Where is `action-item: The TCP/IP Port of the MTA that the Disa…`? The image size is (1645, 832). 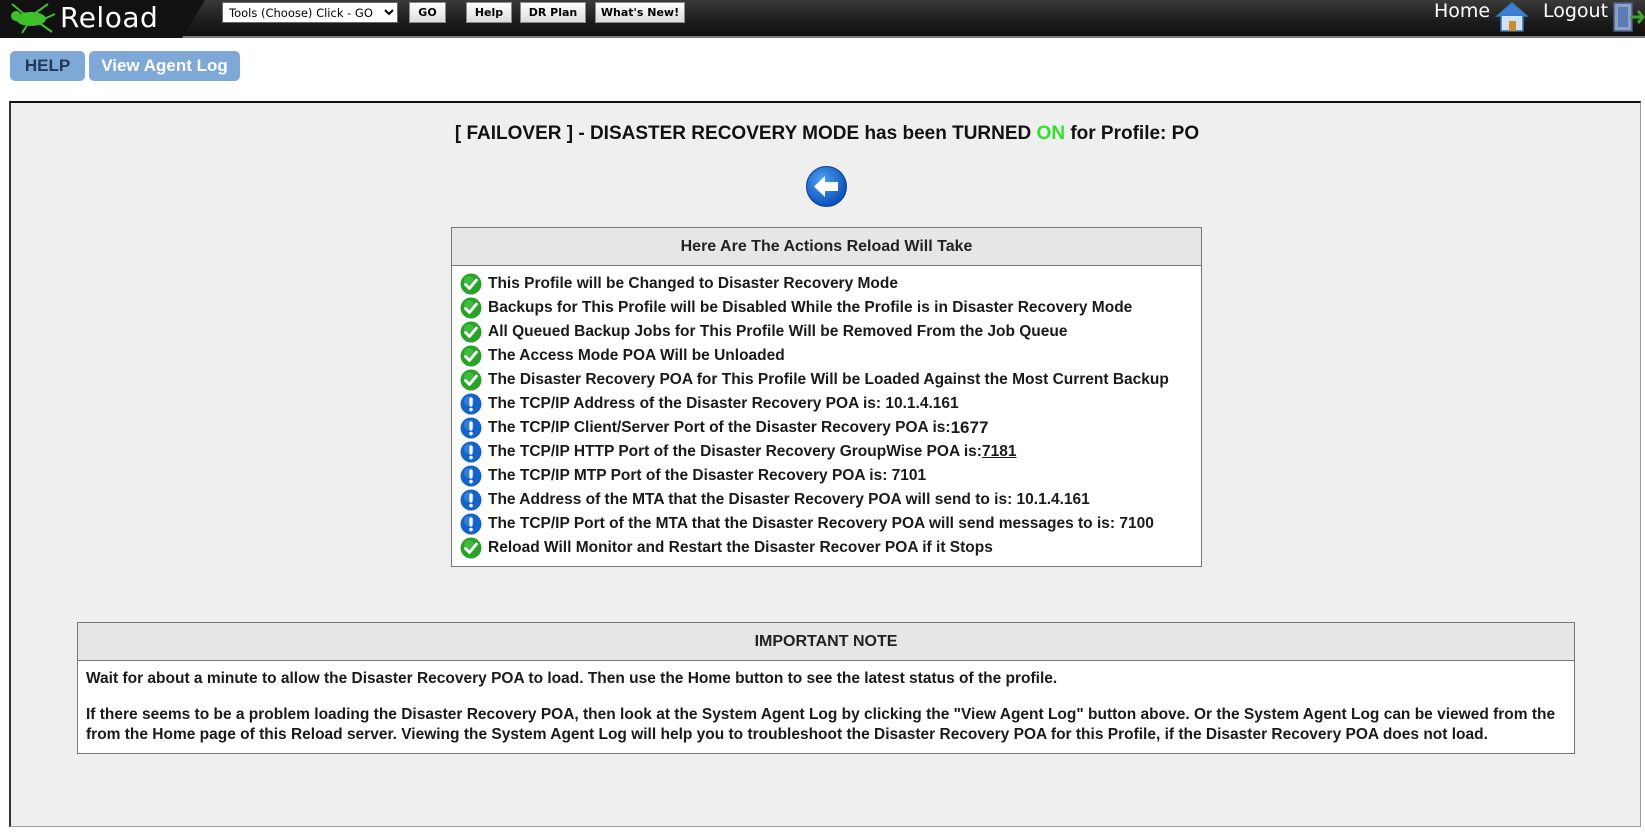
action-item: The TCP/IP Port of the MTA that the Disa… is located at coordinates (830, 524).